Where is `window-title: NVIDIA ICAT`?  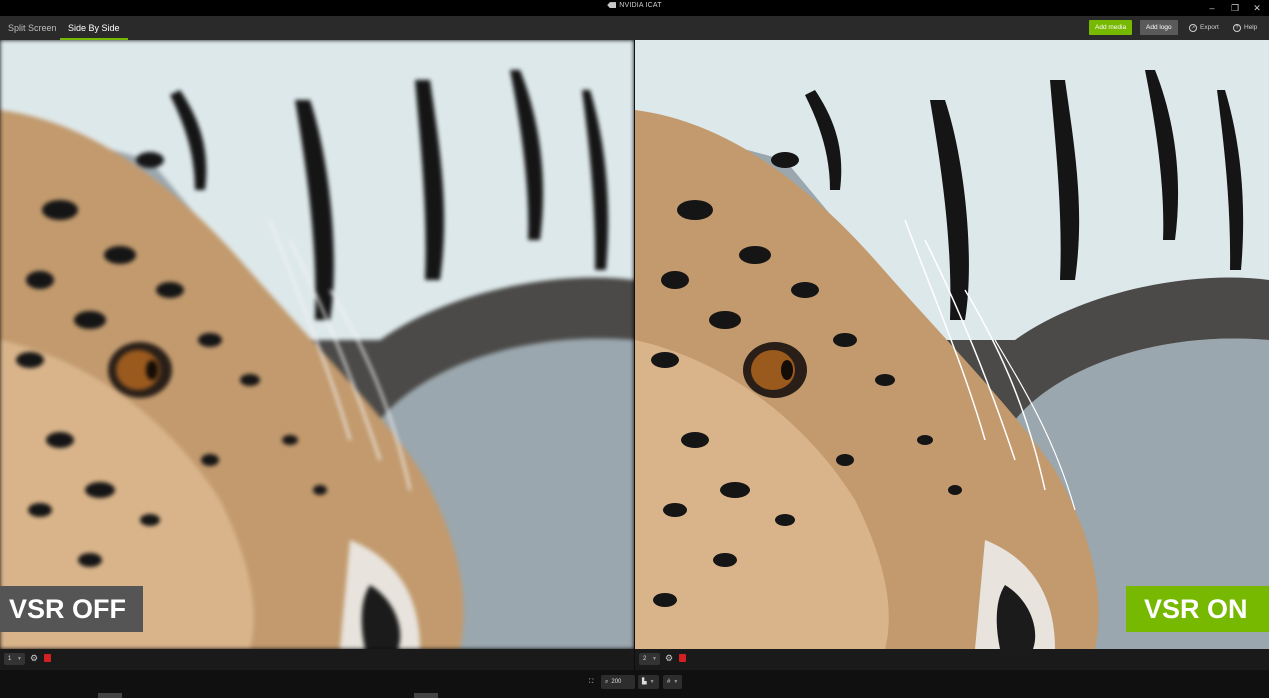
window-title: NVIDIA ICAT is located at coordinates (634, 5).